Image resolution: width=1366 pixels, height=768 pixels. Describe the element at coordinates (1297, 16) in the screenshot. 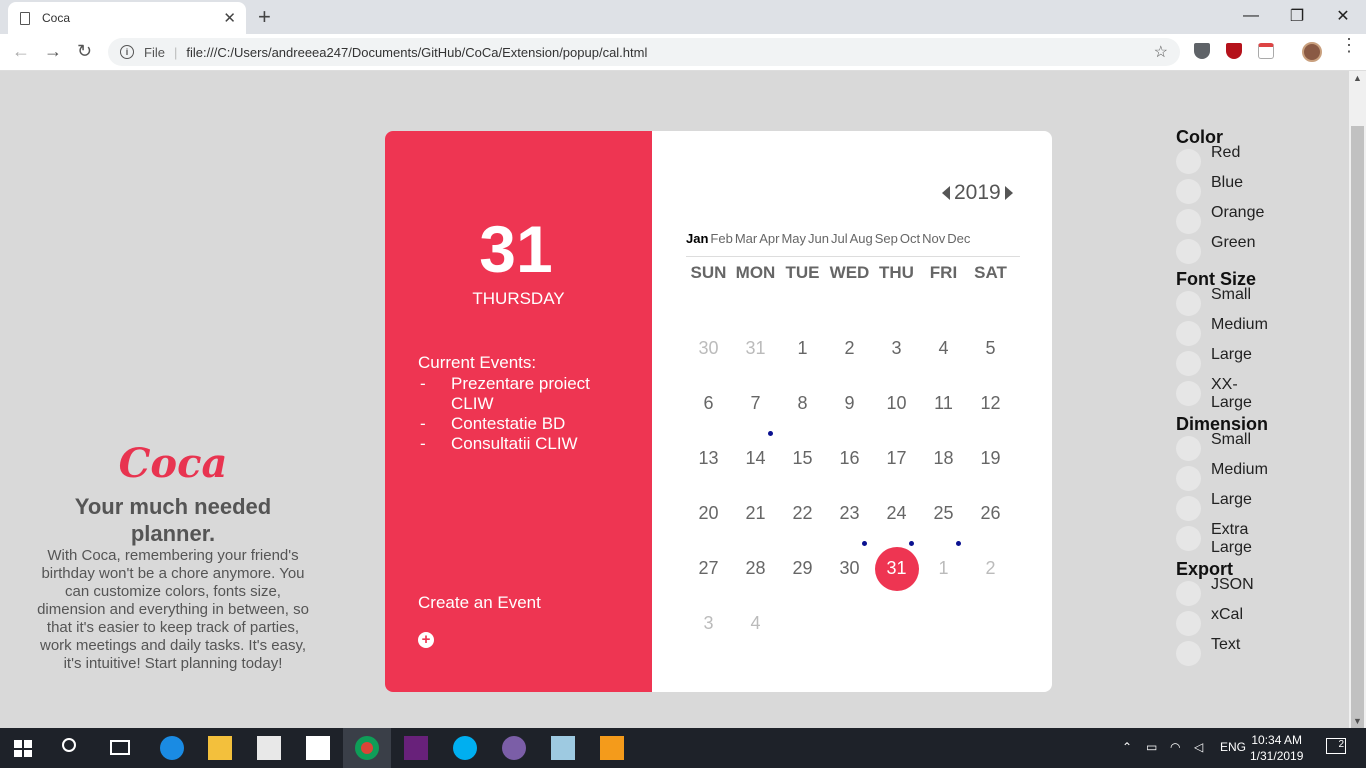

I see `restore-button: ❐` at that location.